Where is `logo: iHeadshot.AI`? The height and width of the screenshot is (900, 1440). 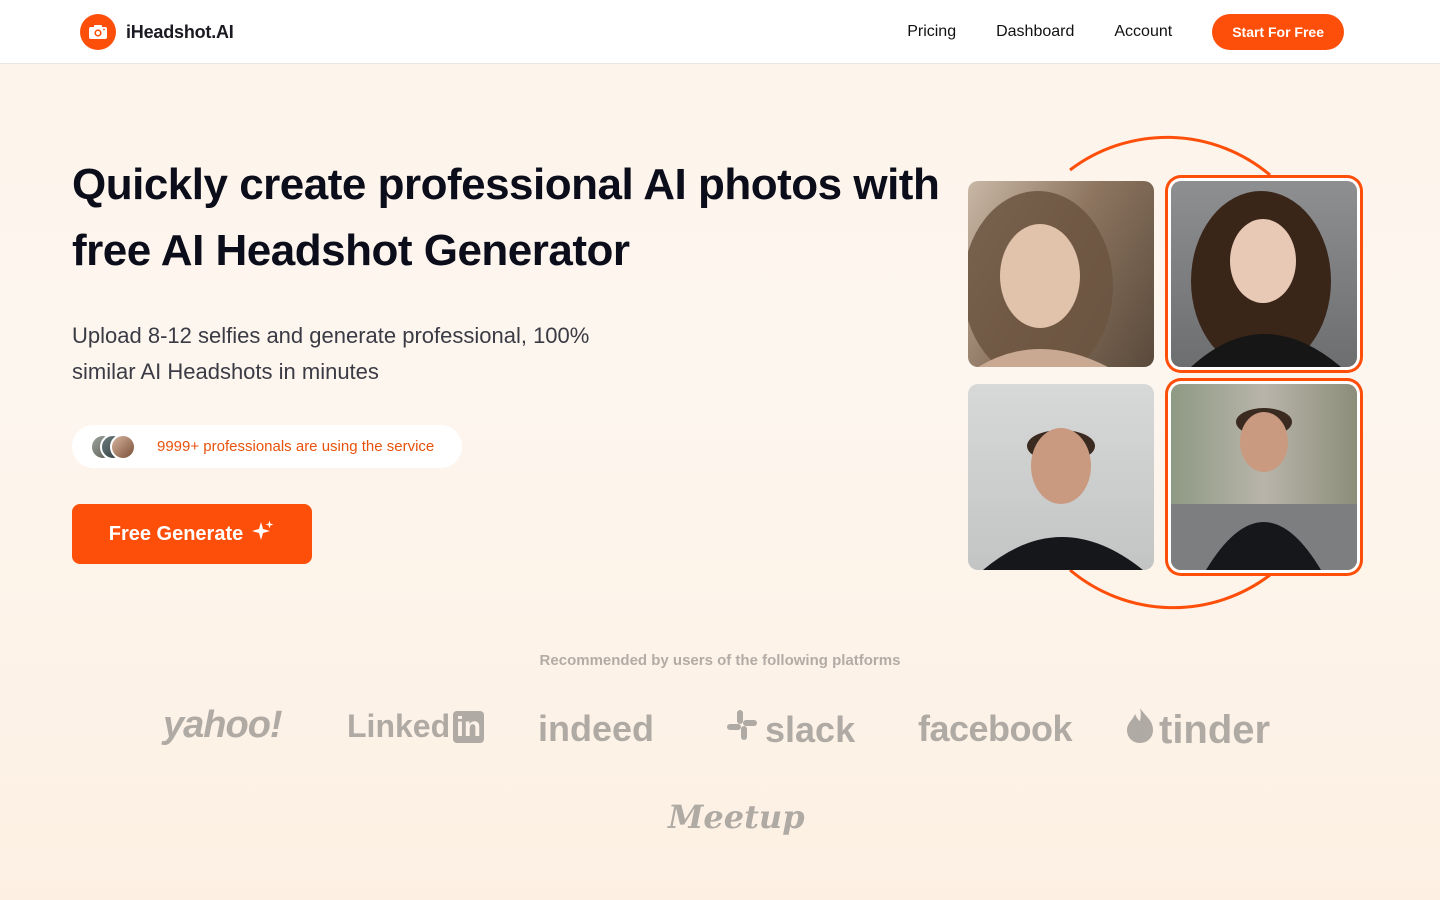 logo: iHeadshot.AI is located at coordinates (157, 32).